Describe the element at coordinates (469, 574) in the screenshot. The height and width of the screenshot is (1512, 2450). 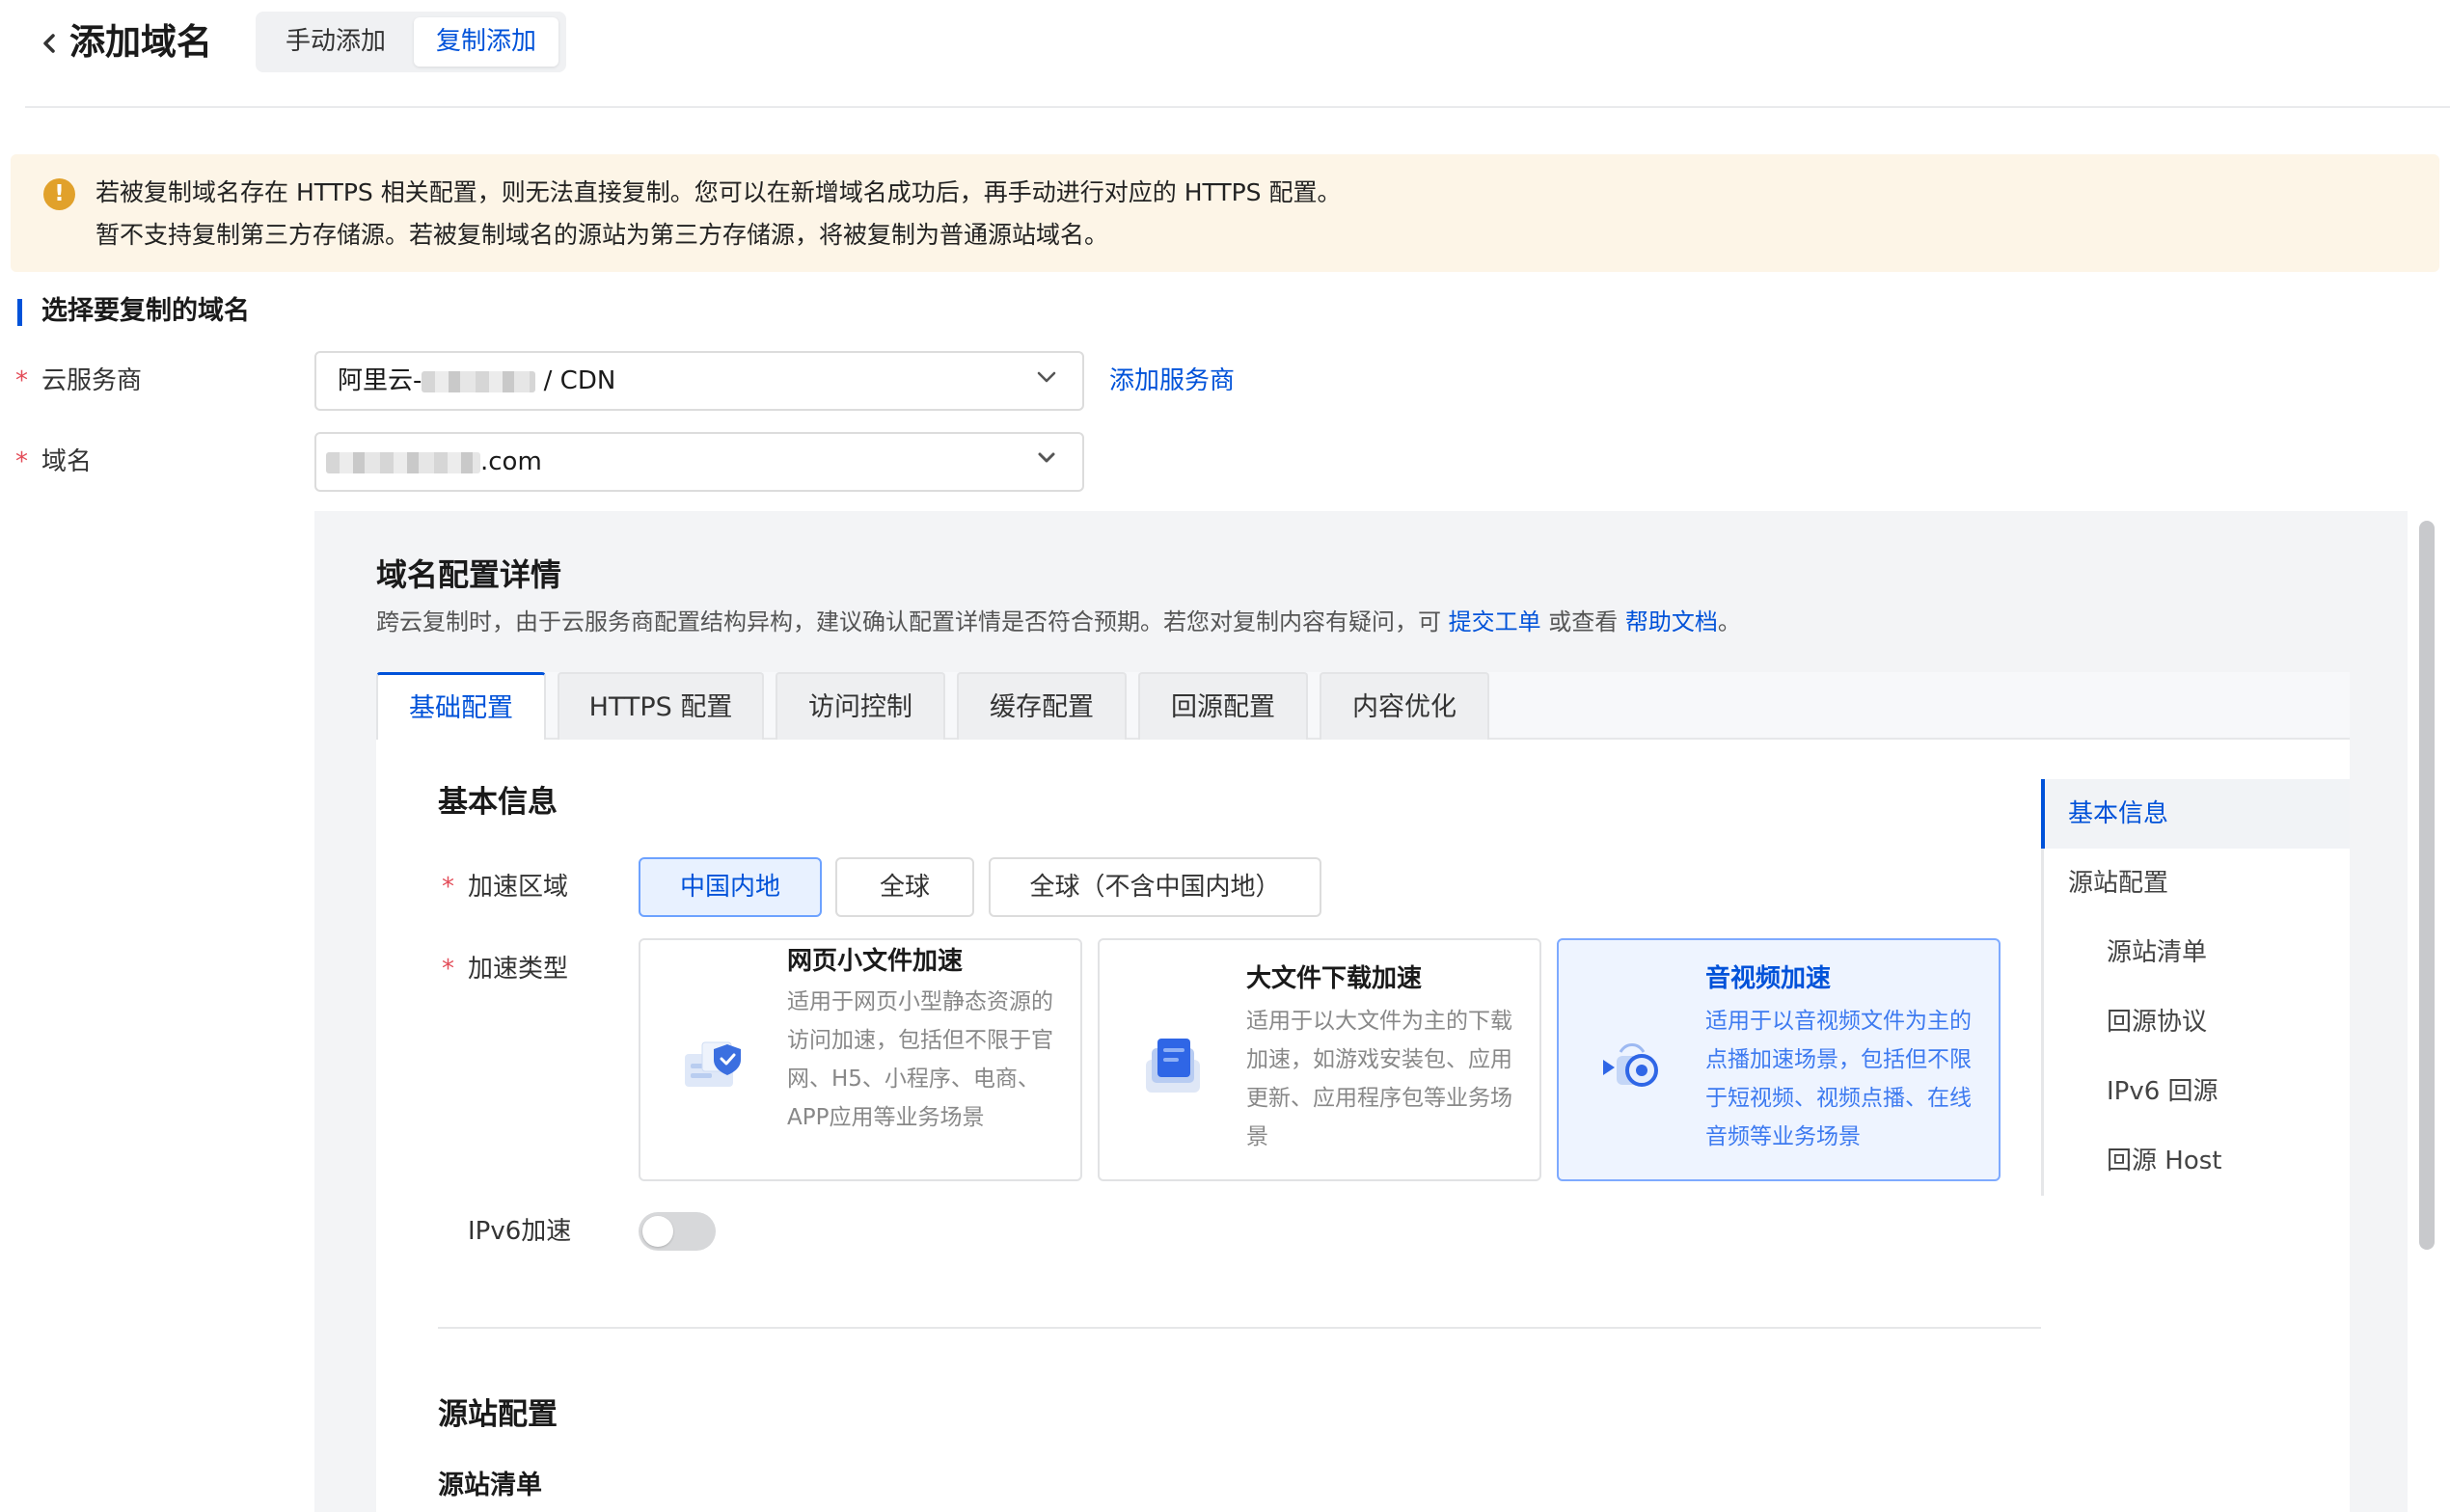
I see `detail-title: 域名配置详情` at that location.